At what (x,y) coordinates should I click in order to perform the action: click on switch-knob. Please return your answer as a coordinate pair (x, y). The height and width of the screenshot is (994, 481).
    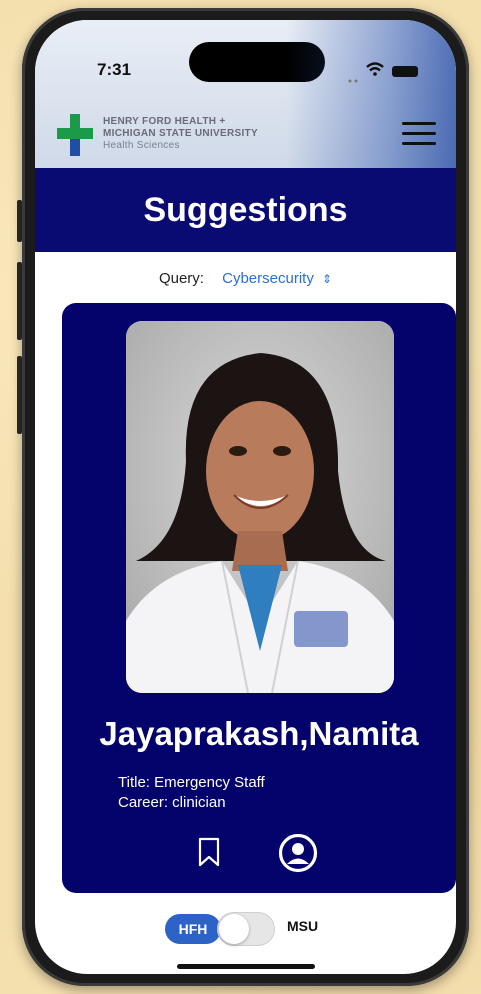
    Looking at the image, I should click on (234, 929).